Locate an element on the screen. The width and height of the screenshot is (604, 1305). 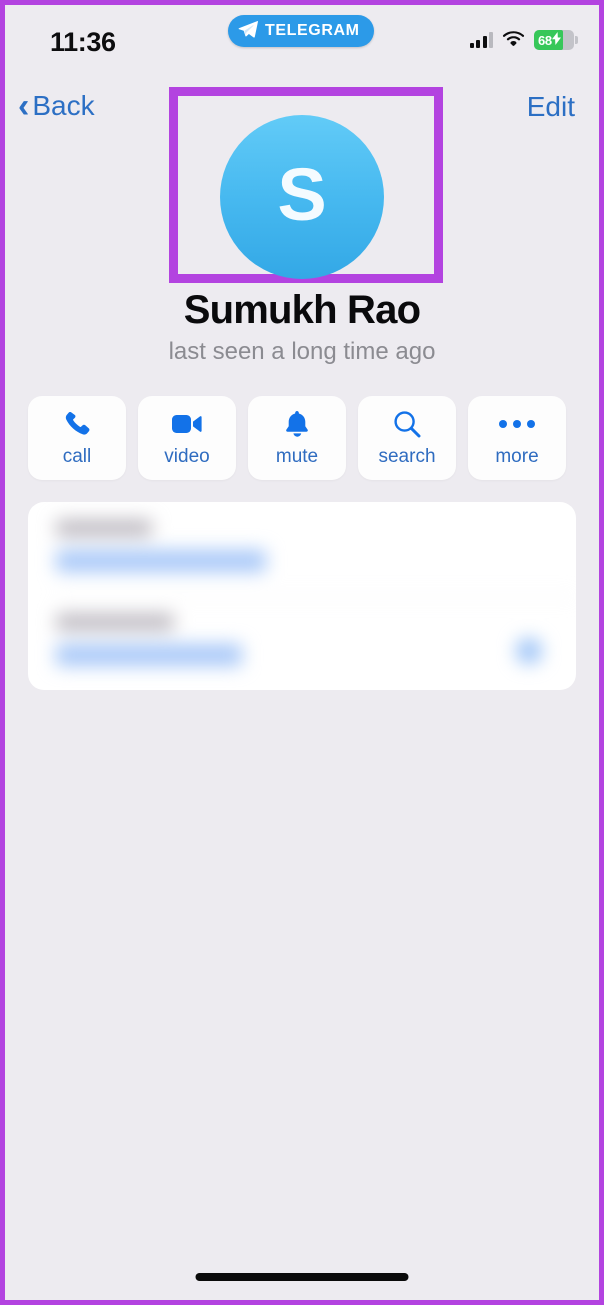
magnifier-icon is located at coordinates (407, 424).